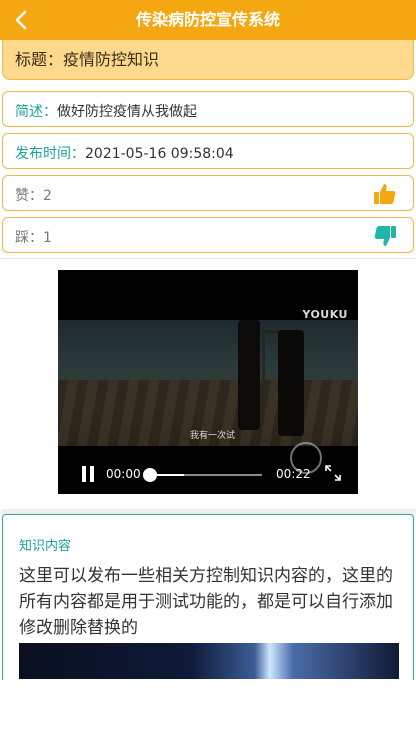 The image size is (416, 738). I want to click on progress-knob, so click(150, 475).